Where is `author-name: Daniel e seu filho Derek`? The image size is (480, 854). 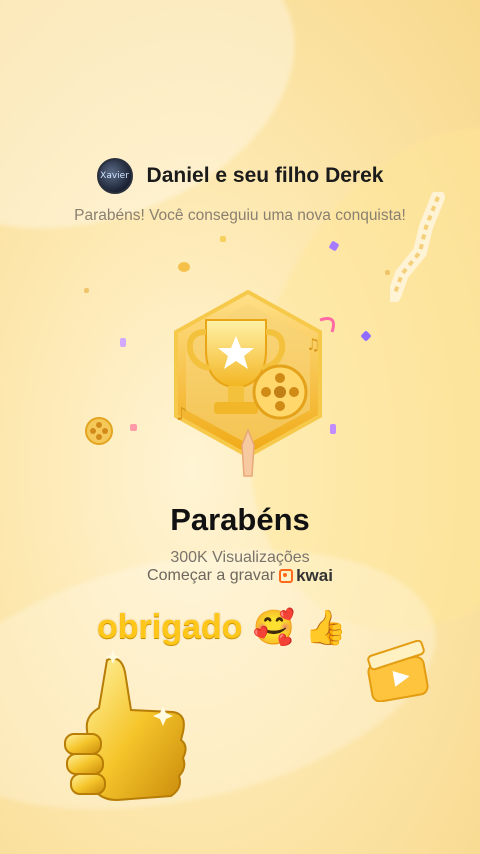
author-name: Daniel e seu filho Derek is located at coordinates (265, 176).